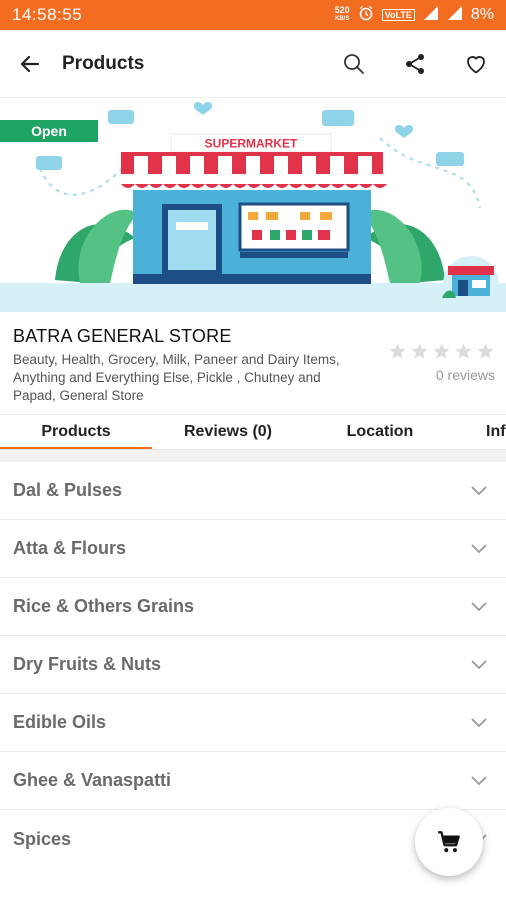 The image size is (506, 900). Describe the element at coordinates (342, 14) in the screenshot. I see `network-speed: 520 KB/S` at that location.